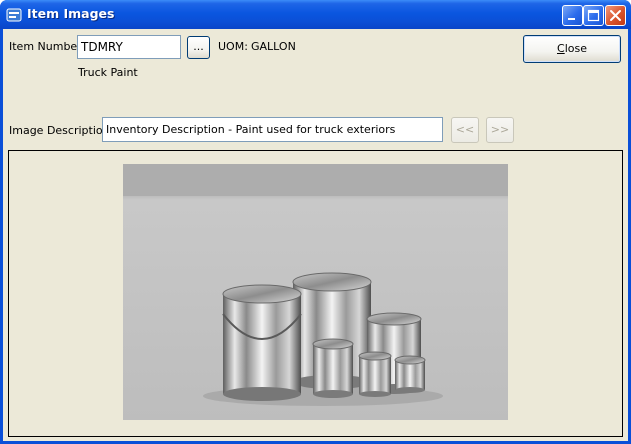 The image size is (631, 444). I want to click on close-accelerator: C, so click(561, 48).